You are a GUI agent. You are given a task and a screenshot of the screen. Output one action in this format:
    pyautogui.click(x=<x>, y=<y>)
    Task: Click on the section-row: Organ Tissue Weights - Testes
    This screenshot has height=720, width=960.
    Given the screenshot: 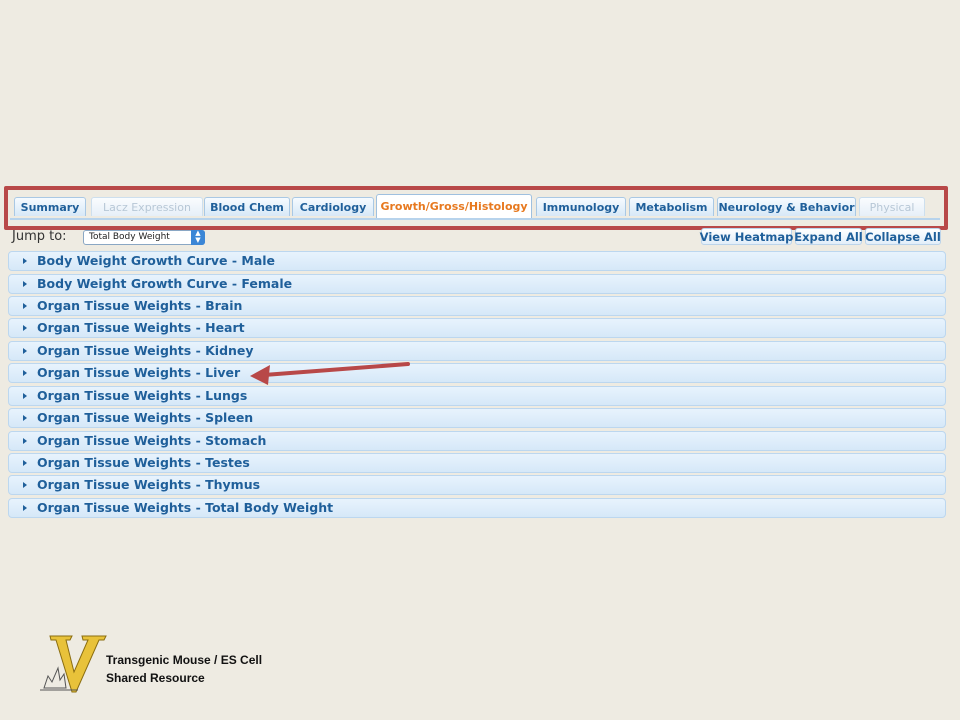 What is the action you would take?
    pyautogui.click(x=477, y=463)
    